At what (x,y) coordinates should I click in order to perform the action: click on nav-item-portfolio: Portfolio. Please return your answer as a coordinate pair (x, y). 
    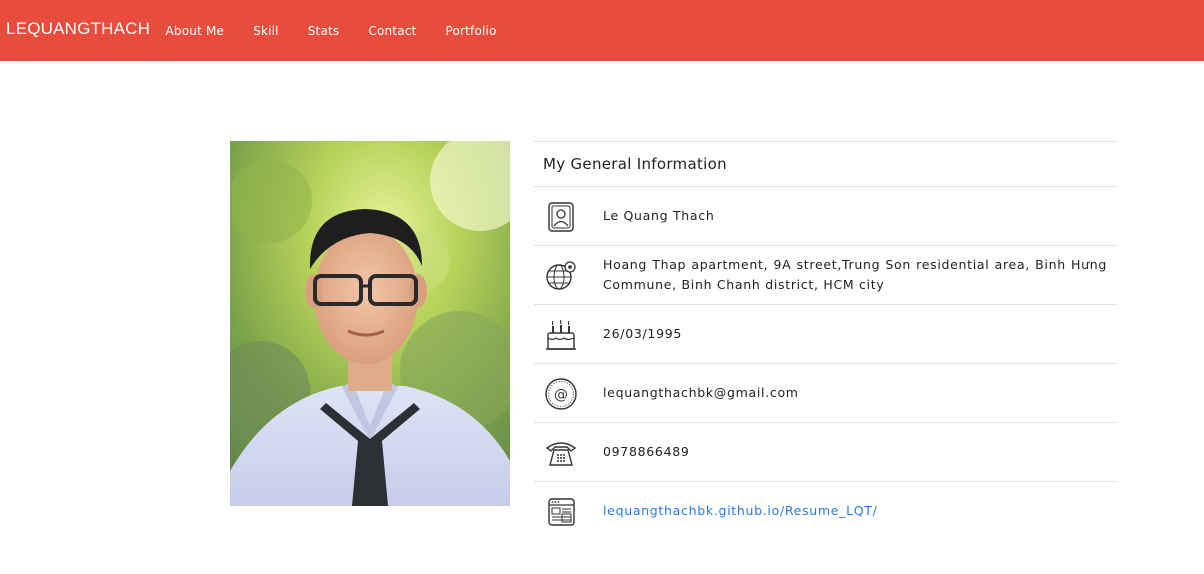
    Looking at the image, I should click on (471, 31).